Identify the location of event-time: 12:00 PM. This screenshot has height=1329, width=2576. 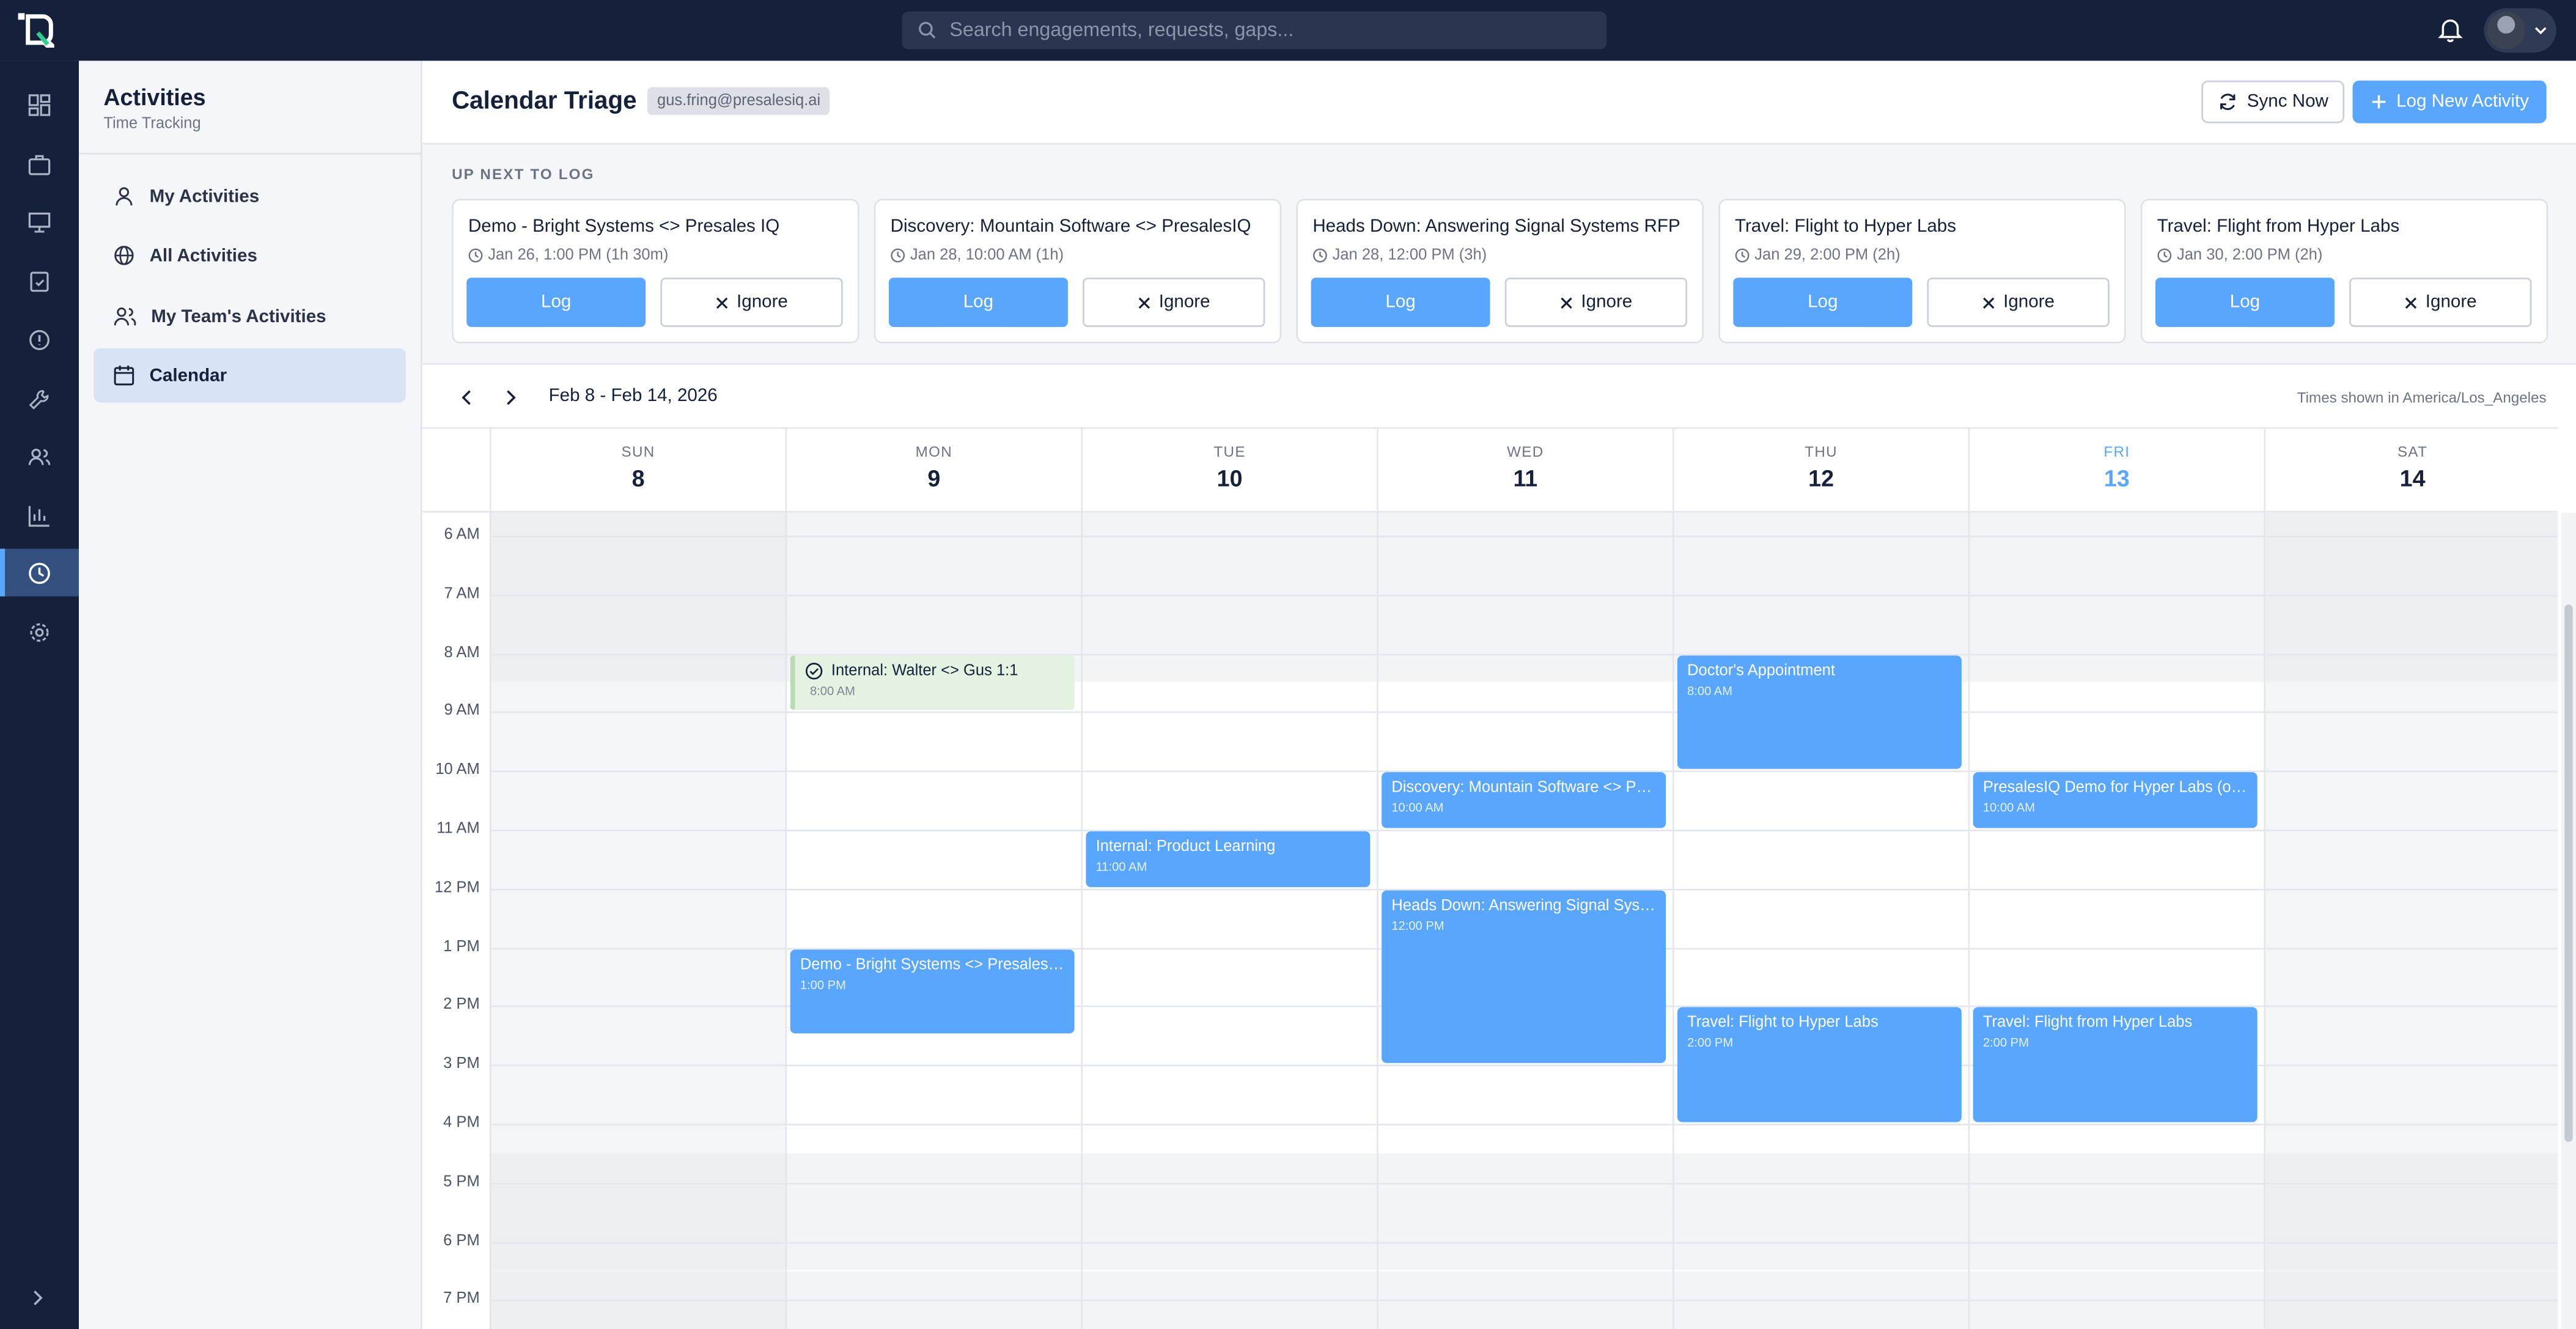
(1417, 925).